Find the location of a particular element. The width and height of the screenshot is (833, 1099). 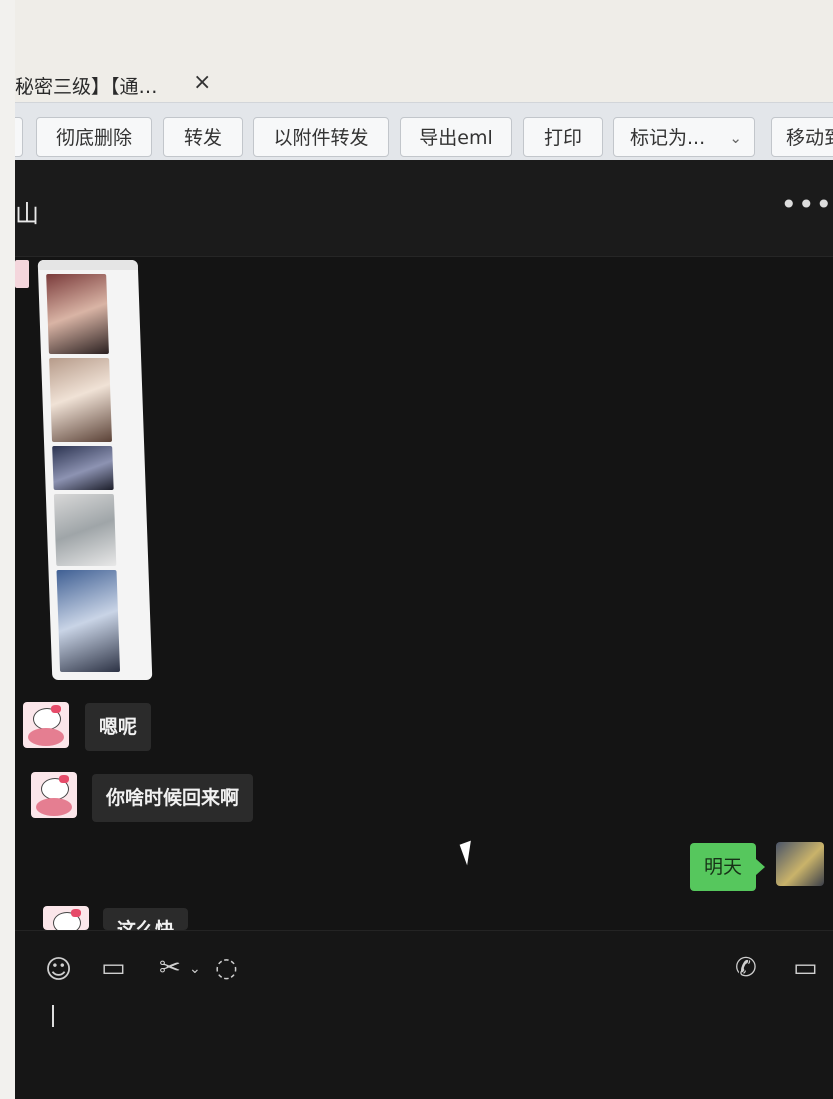

scissors-icon: ✂ is located at coordinates (170, 968).